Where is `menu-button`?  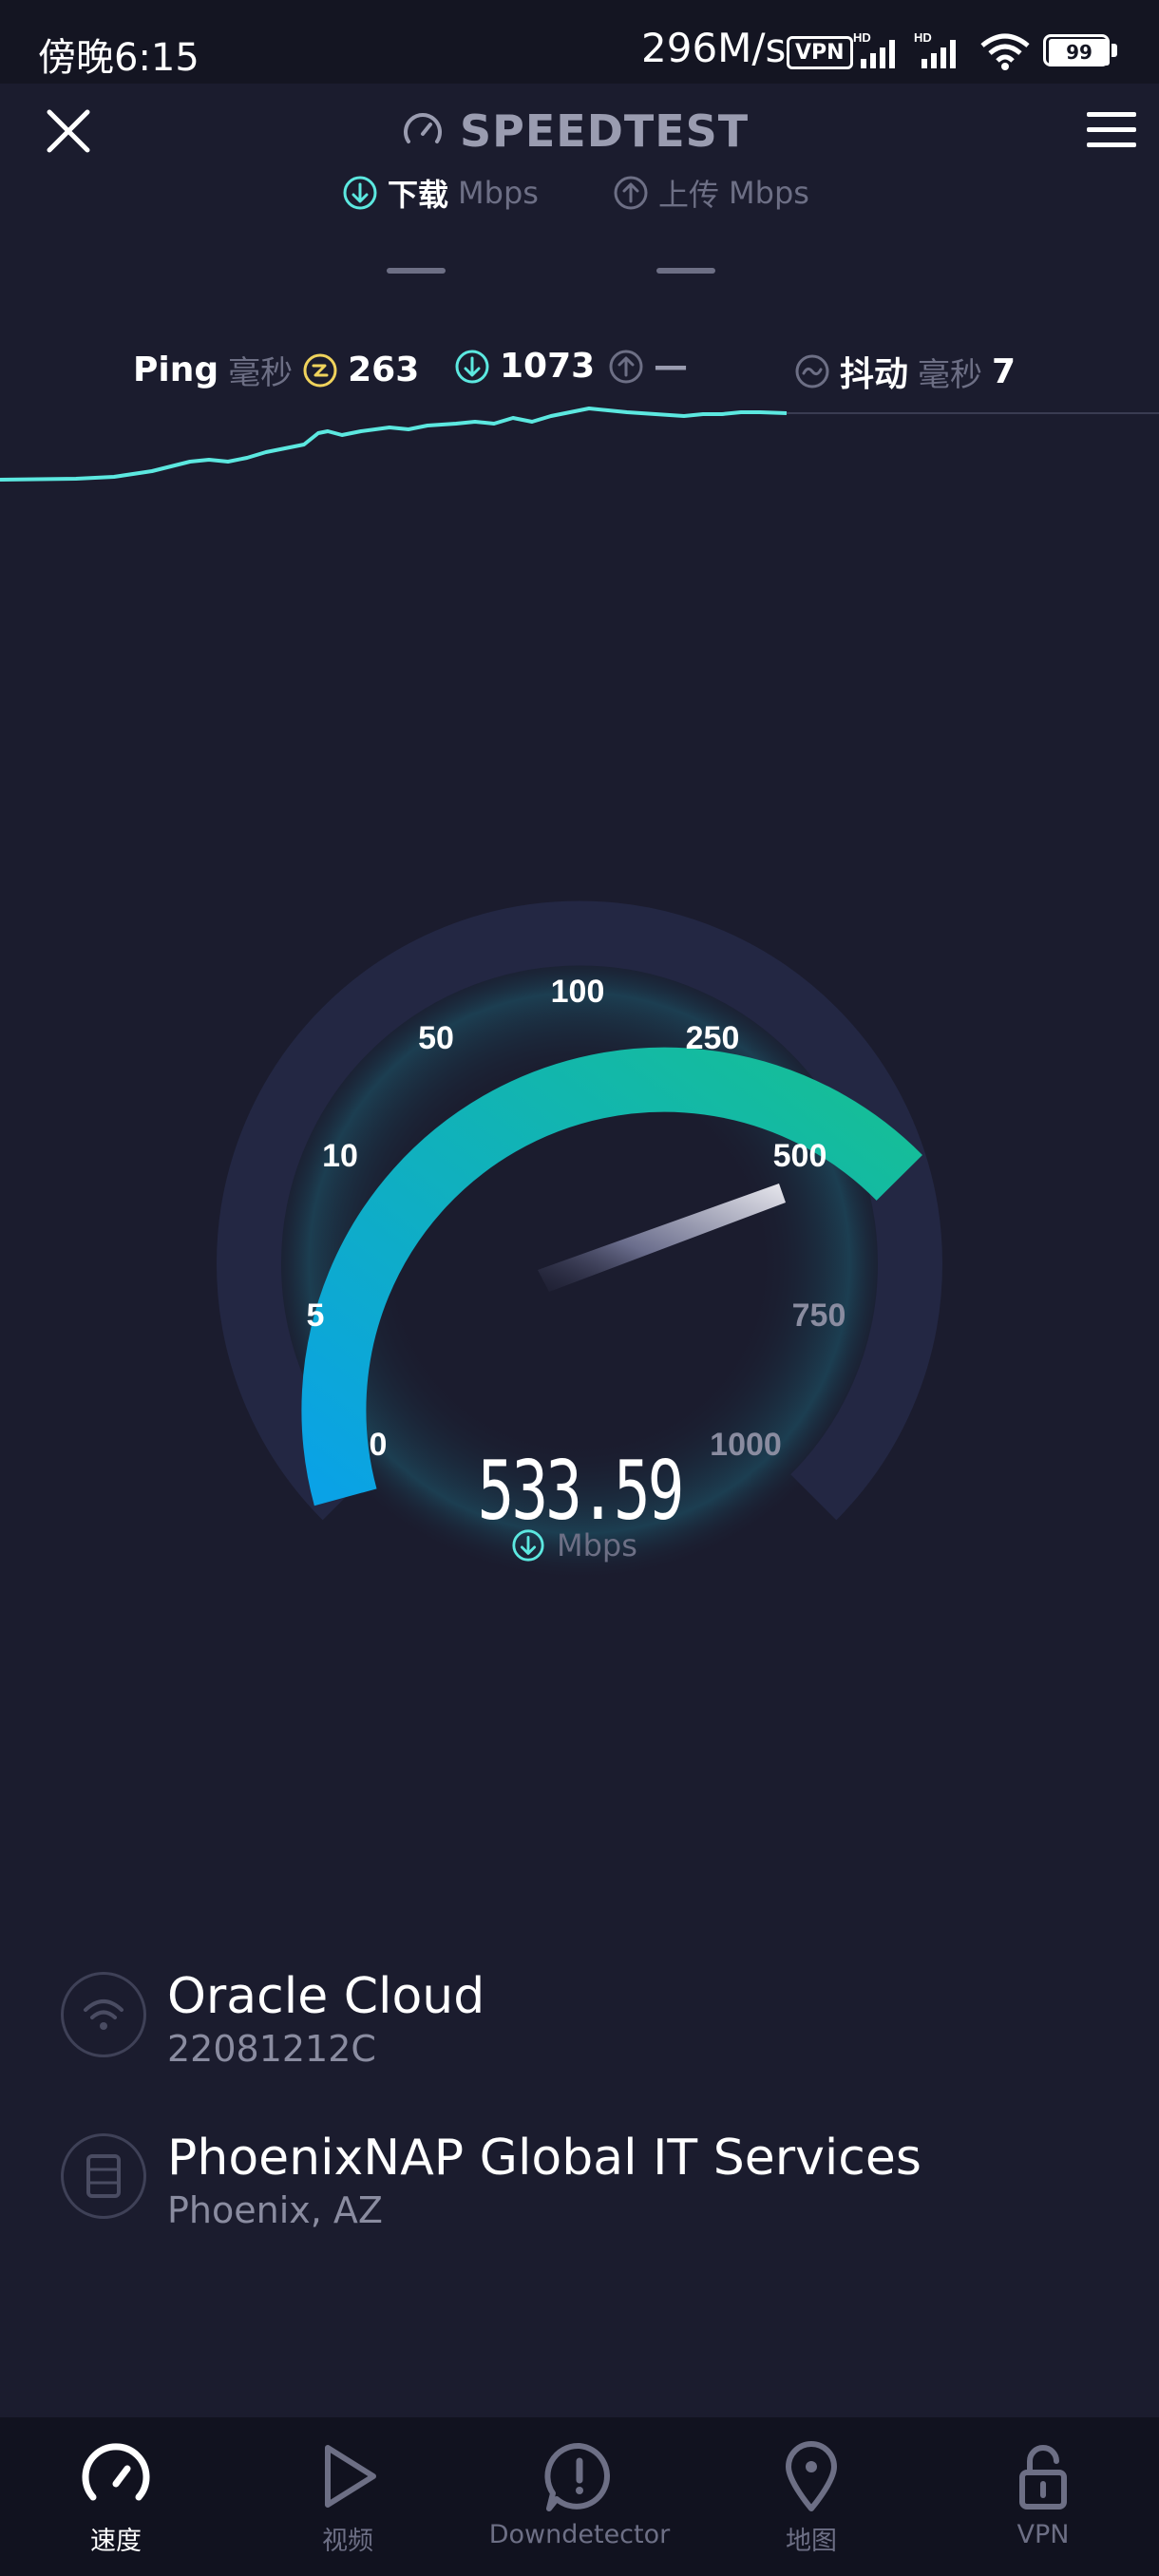
menu-button is located at coordinates (1111, 130).